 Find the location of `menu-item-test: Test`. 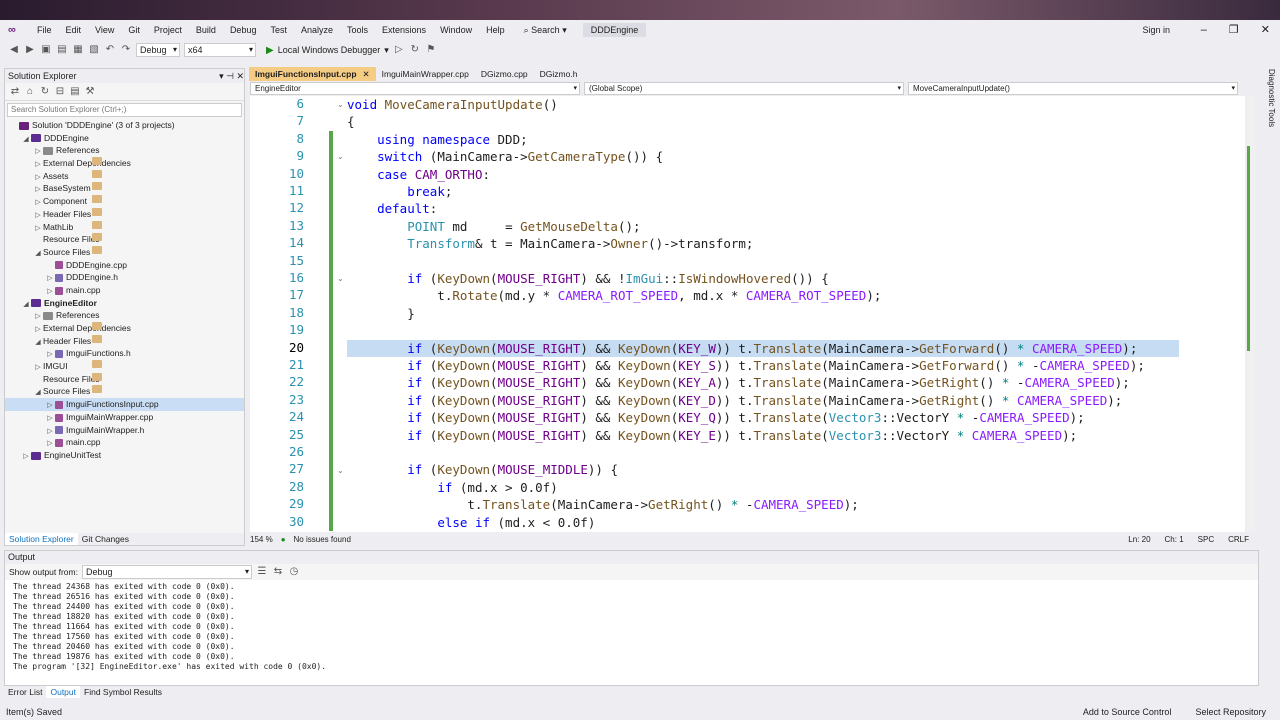

menu-item-test: Test is located at coordinates (278, 30).